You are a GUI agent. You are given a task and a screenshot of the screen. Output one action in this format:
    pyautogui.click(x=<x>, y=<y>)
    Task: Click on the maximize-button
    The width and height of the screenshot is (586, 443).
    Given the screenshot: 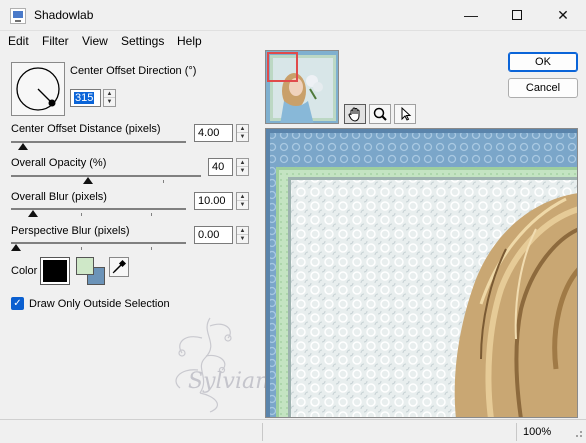 What is the action you would take?
    pyautogui.click(x=517, y=15)
    